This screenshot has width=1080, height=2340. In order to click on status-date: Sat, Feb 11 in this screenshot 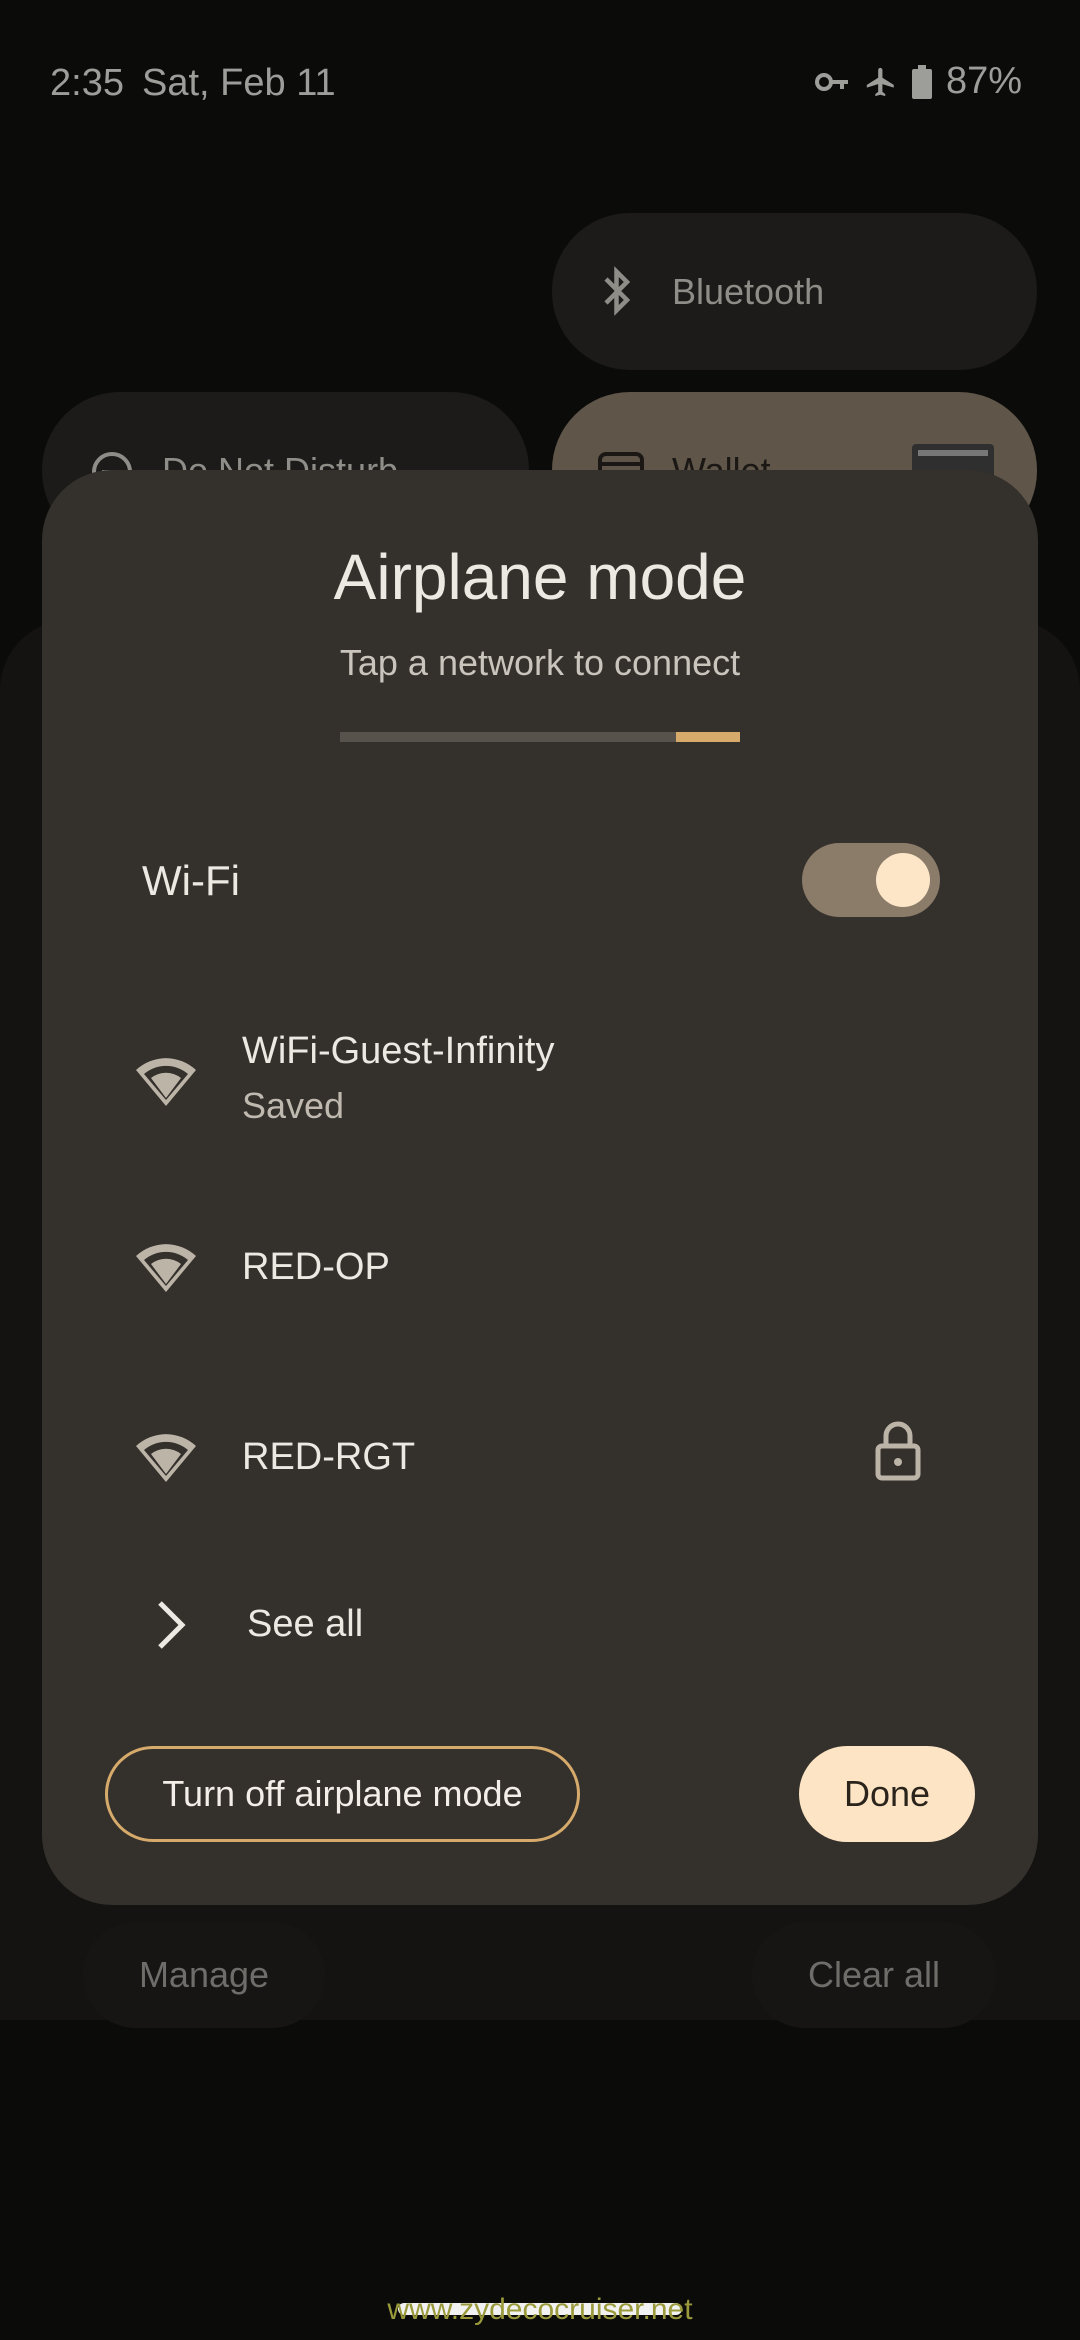, I will do `click(239, 83)`.